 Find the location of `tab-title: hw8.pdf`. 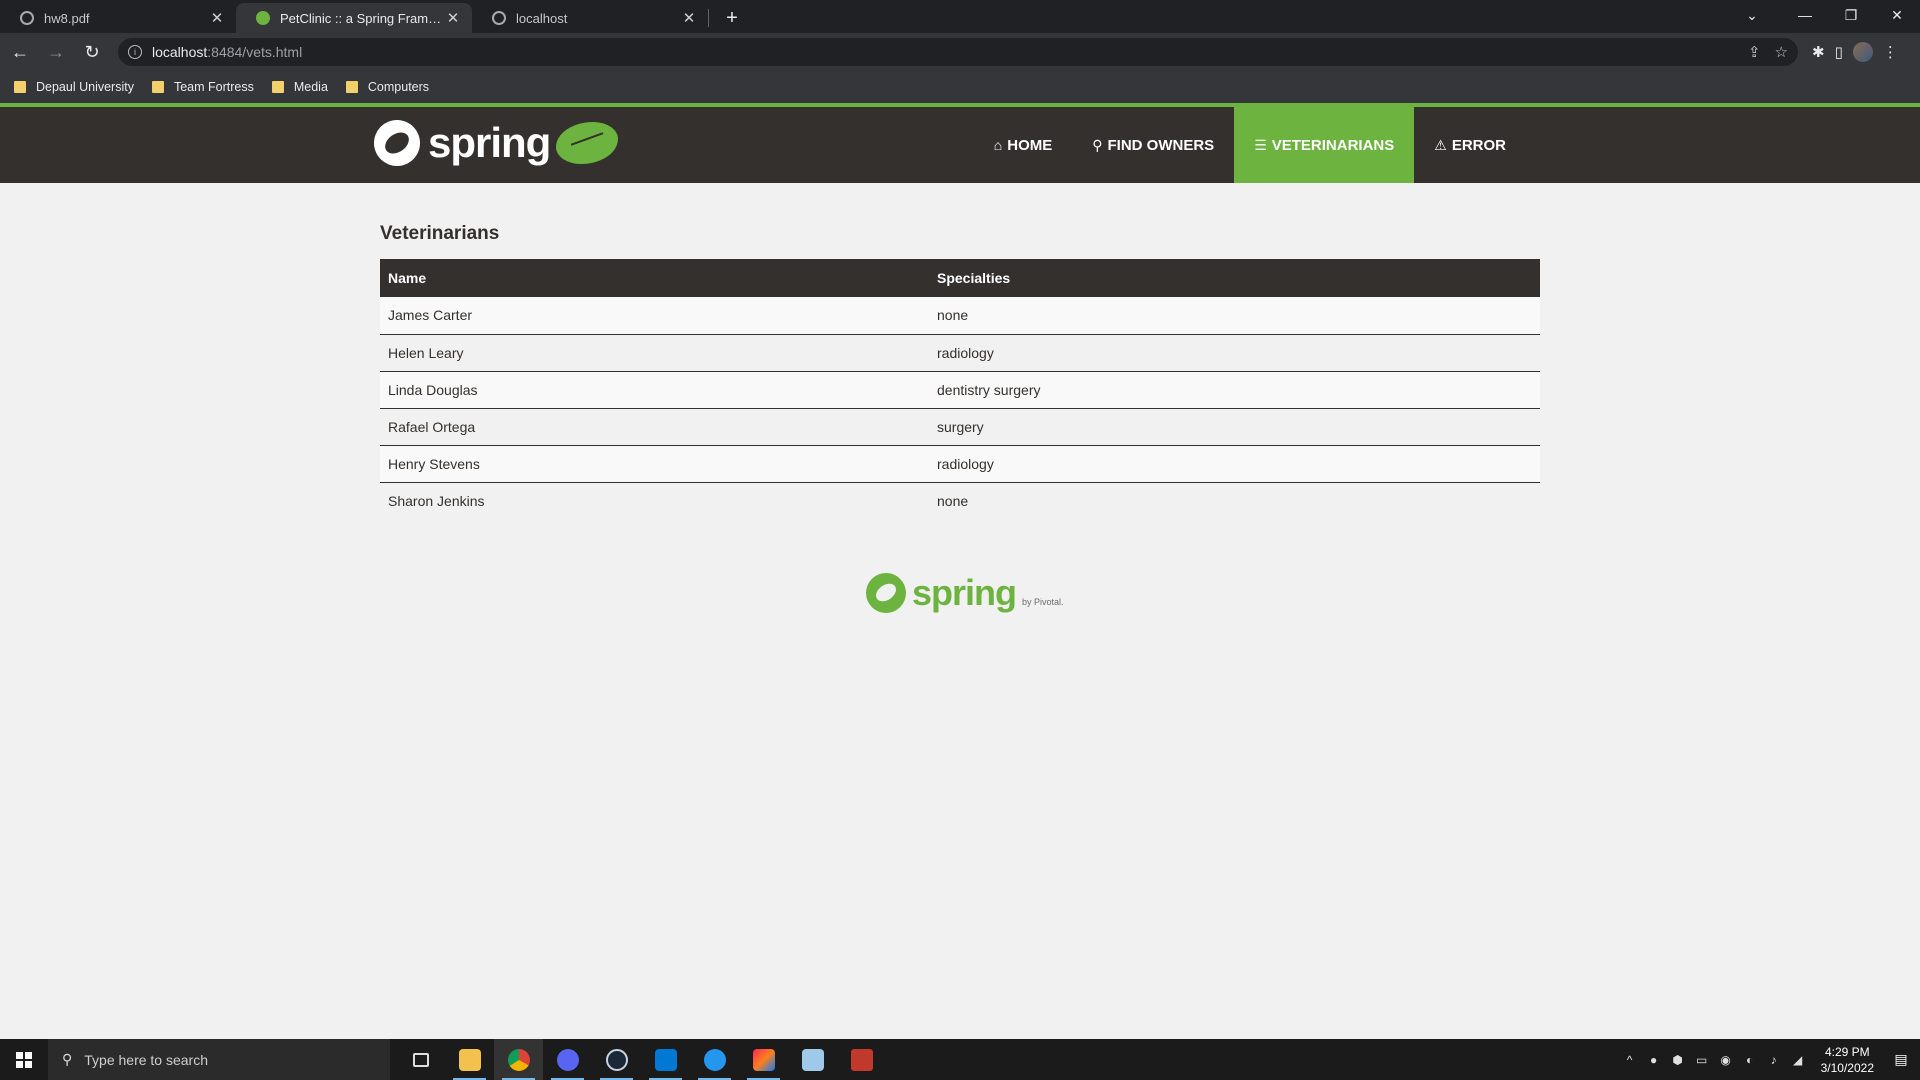

tab-title: hw8.pdf is located at coordinates (67, 18).